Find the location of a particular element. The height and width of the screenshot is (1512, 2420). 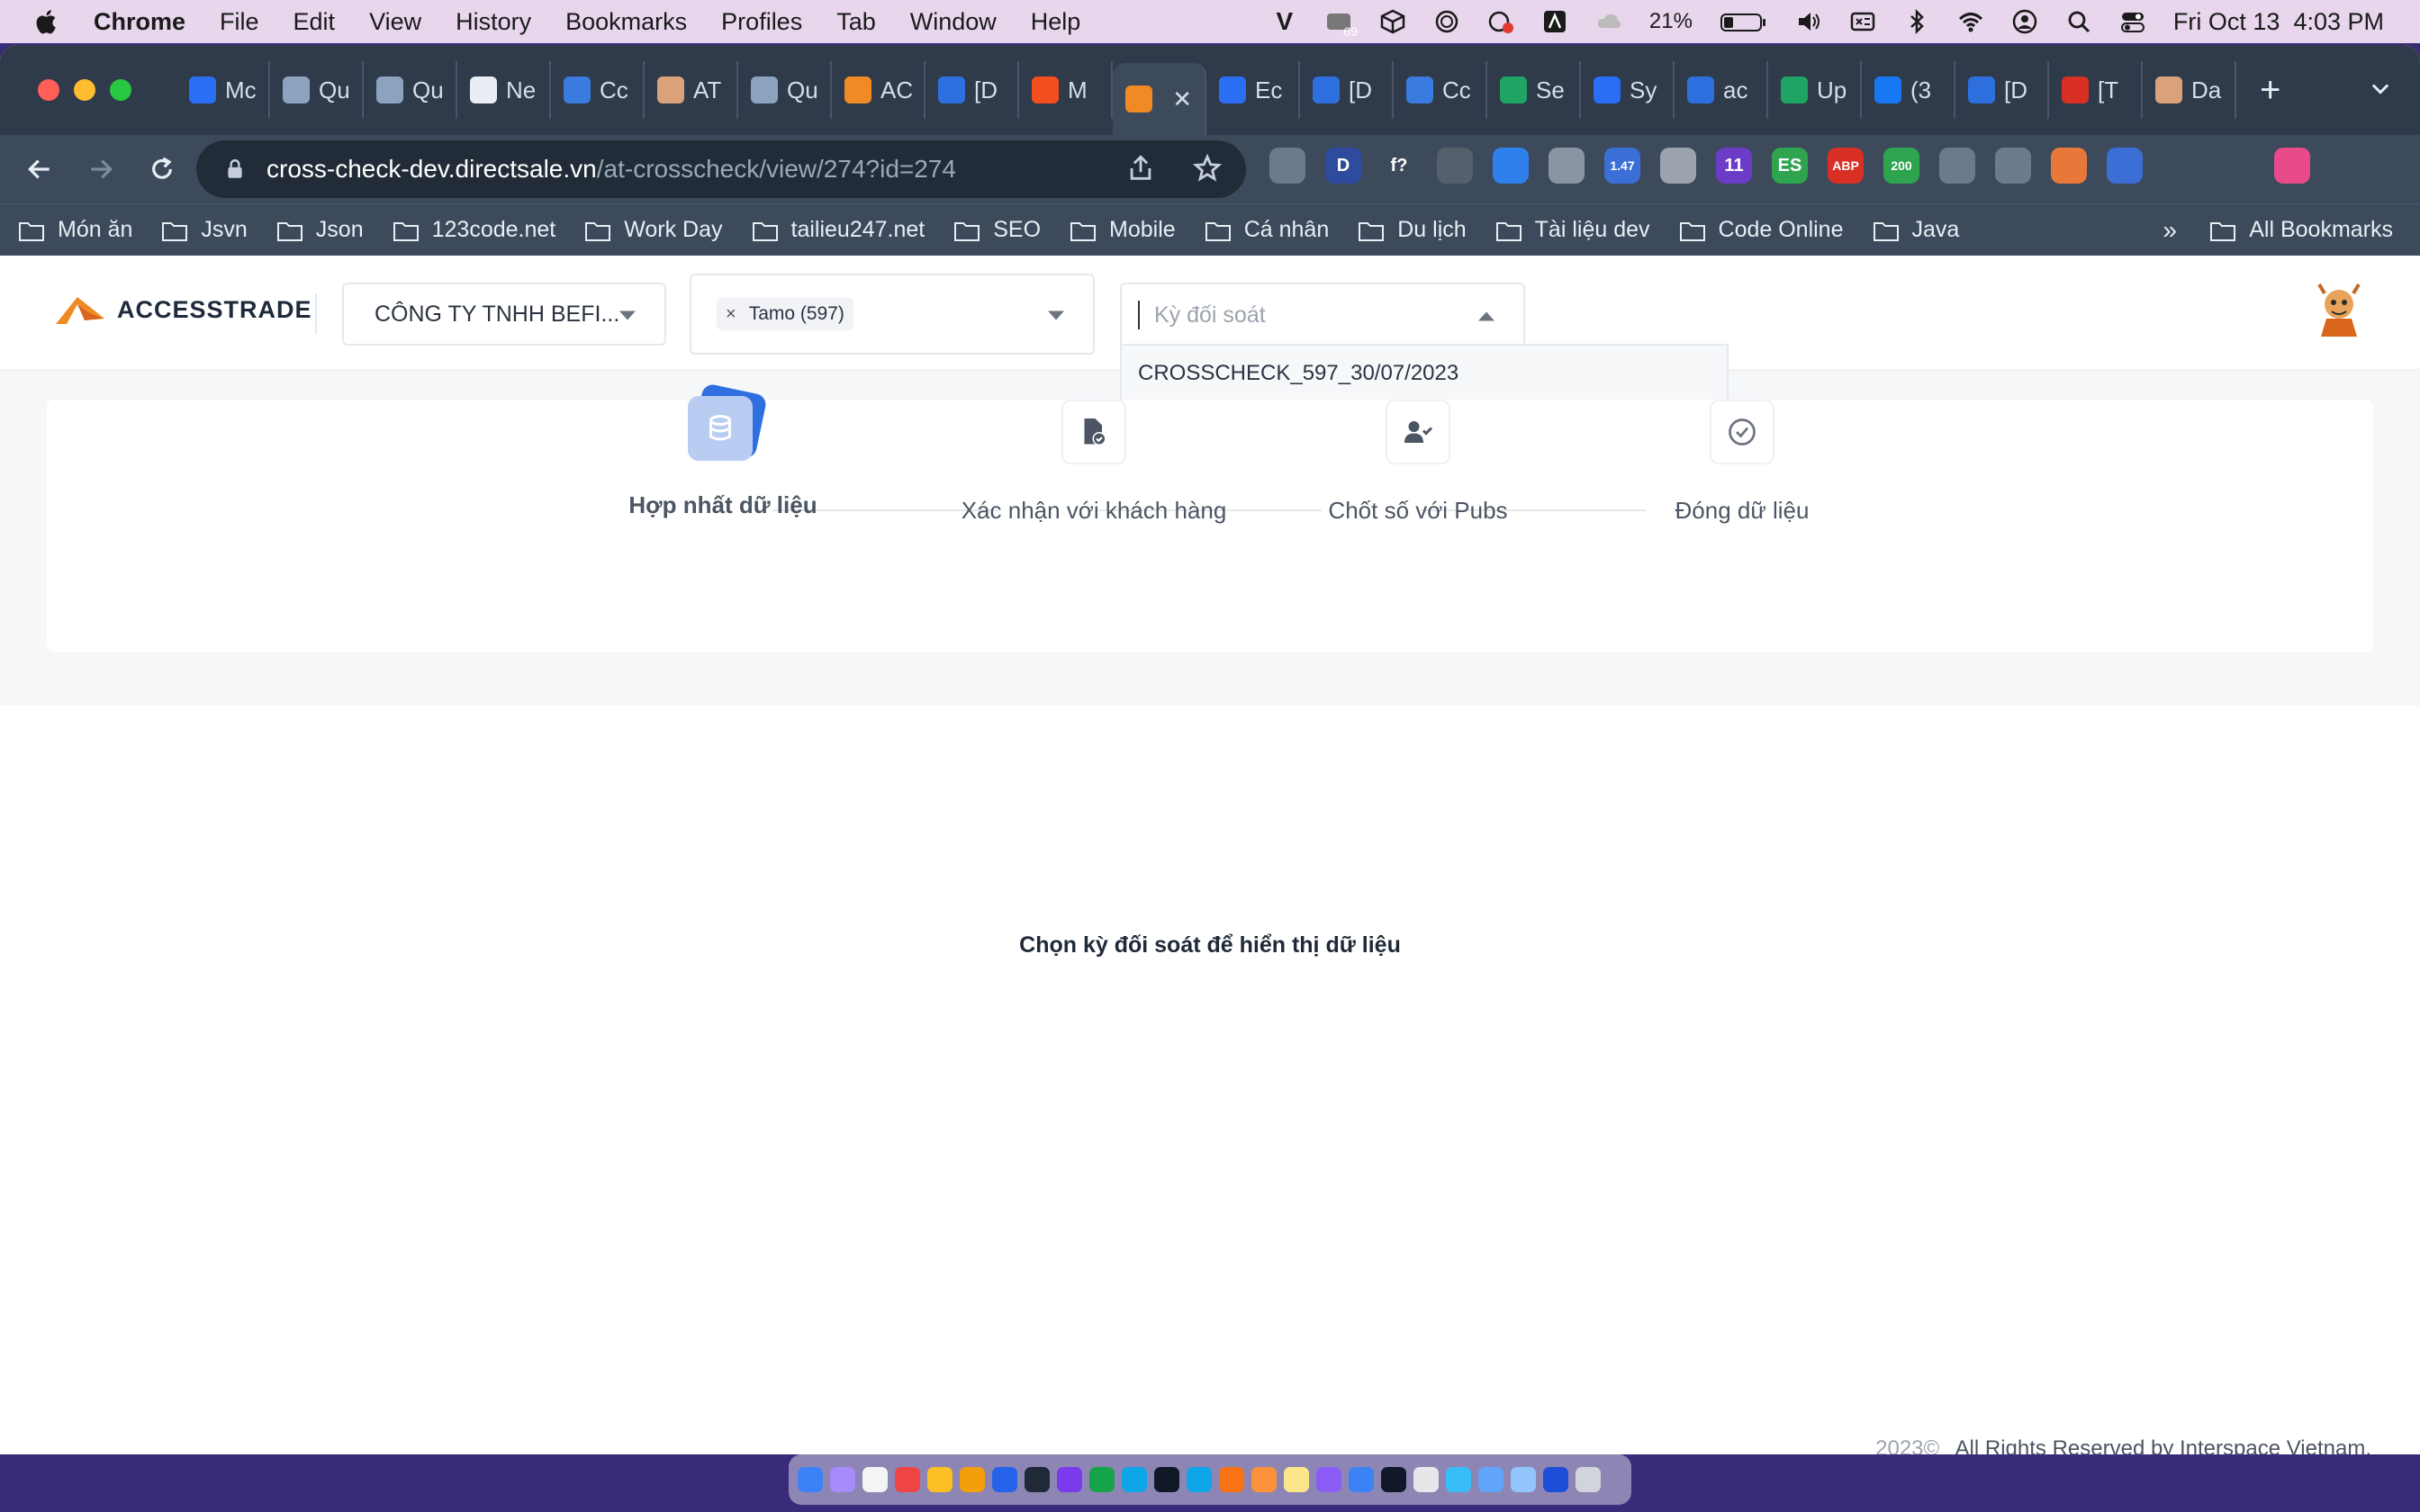

bookmarks-overflow-button: » is located at coordinates (2170, 231).